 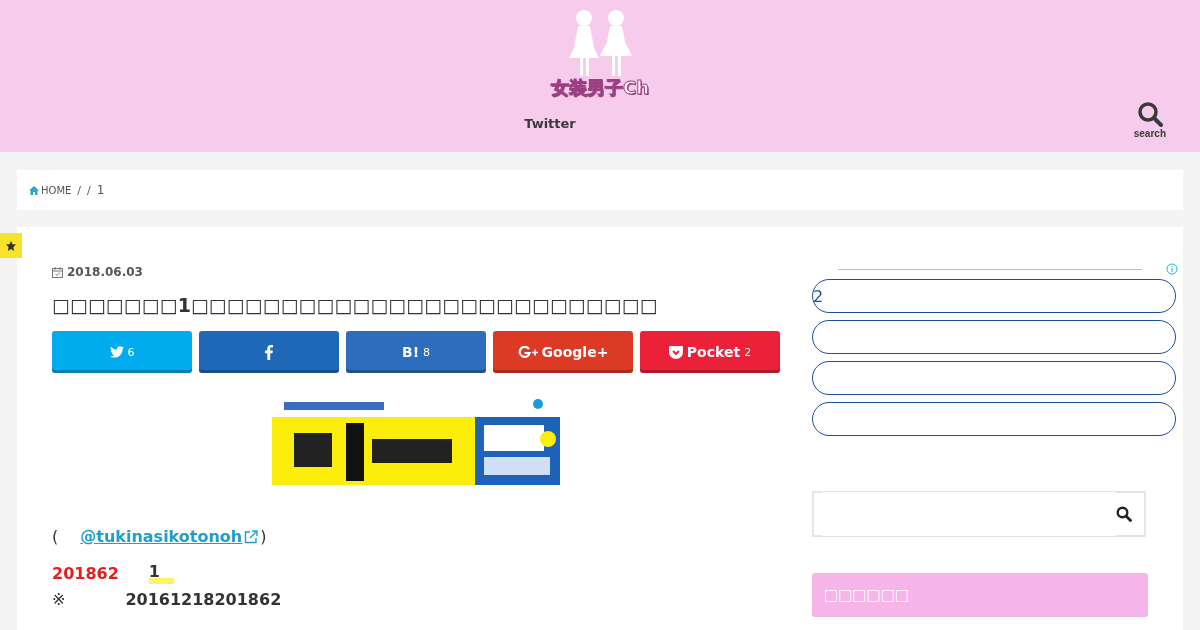 I want to click on search-button: search, so click(x=1149, y=120).